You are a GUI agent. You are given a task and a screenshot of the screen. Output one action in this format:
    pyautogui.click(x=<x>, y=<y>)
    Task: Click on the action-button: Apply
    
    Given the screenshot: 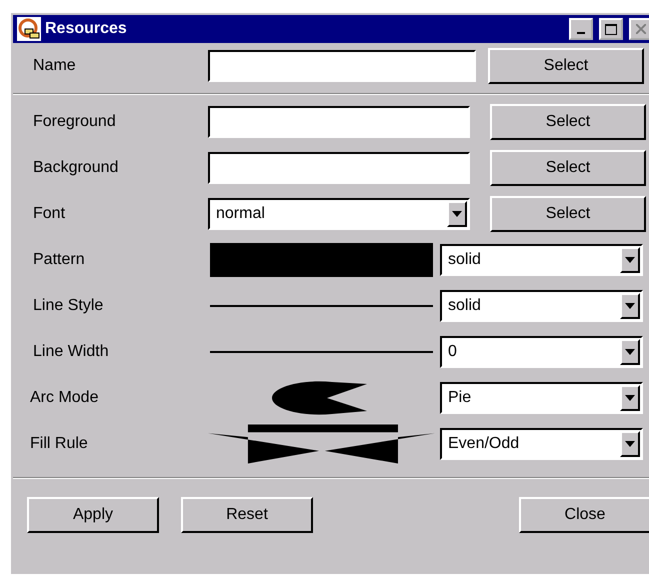 What is the action you would take?
    pyautogui.click(x=93, y=515)
    